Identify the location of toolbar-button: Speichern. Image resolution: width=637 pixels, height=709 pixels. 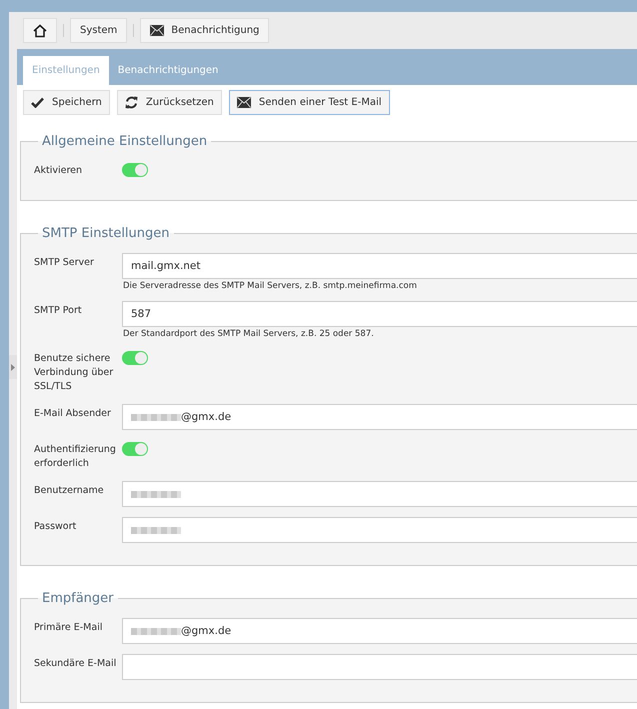
(66, 102).